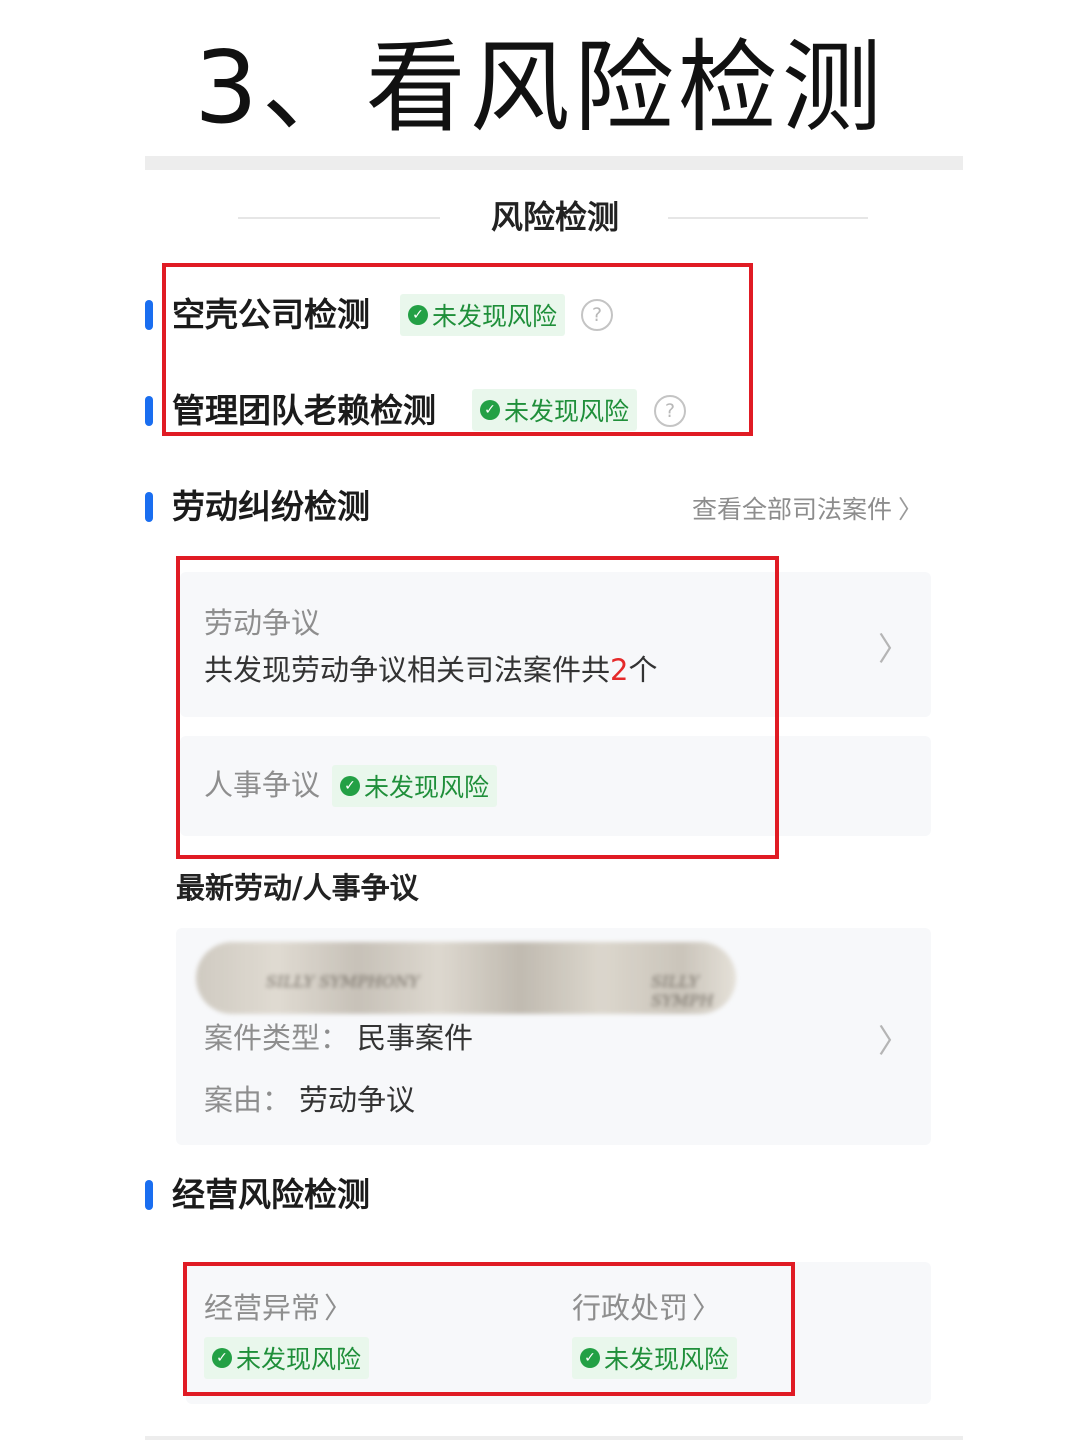 This screenshot has width=1080, height=1440. I want to click on case-type-value: 民事案件, so click(415, 1038).